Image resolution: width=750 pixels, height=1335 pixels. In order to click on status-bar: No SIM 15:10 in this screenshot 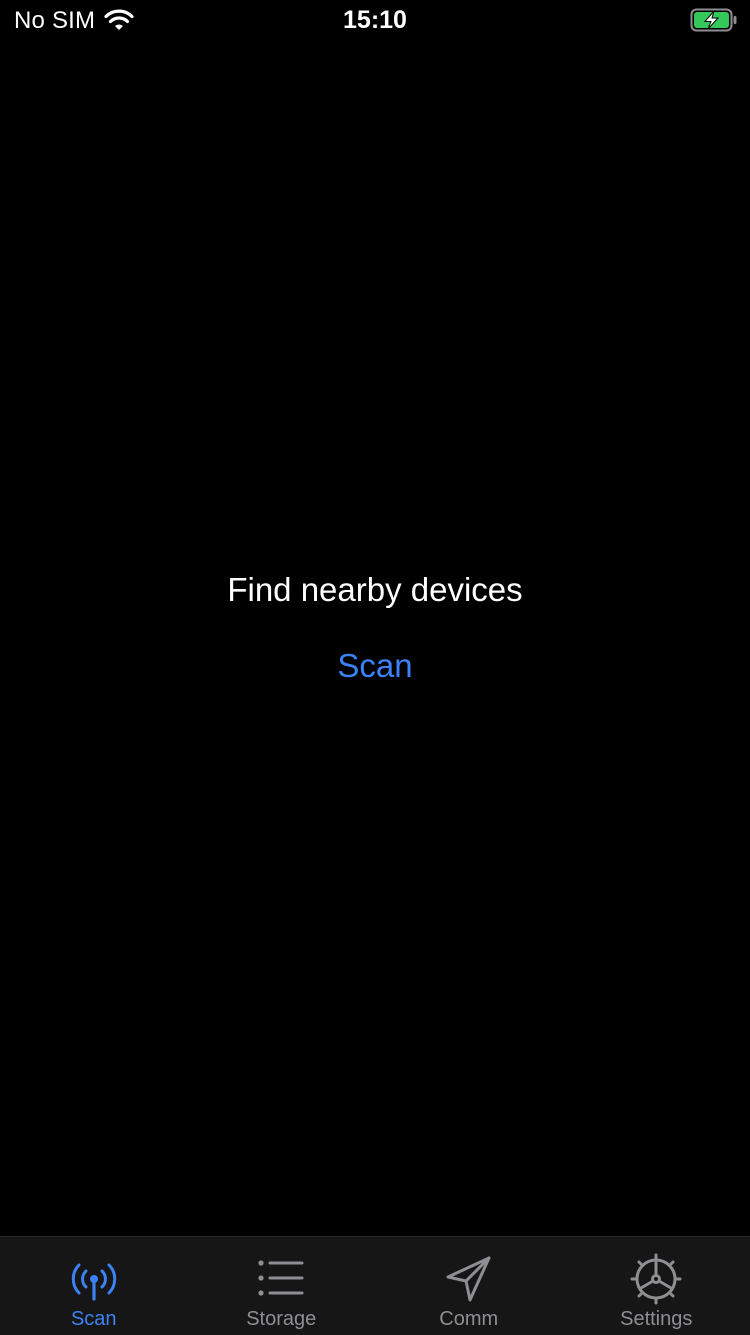, I will do `click(375, 20)`.